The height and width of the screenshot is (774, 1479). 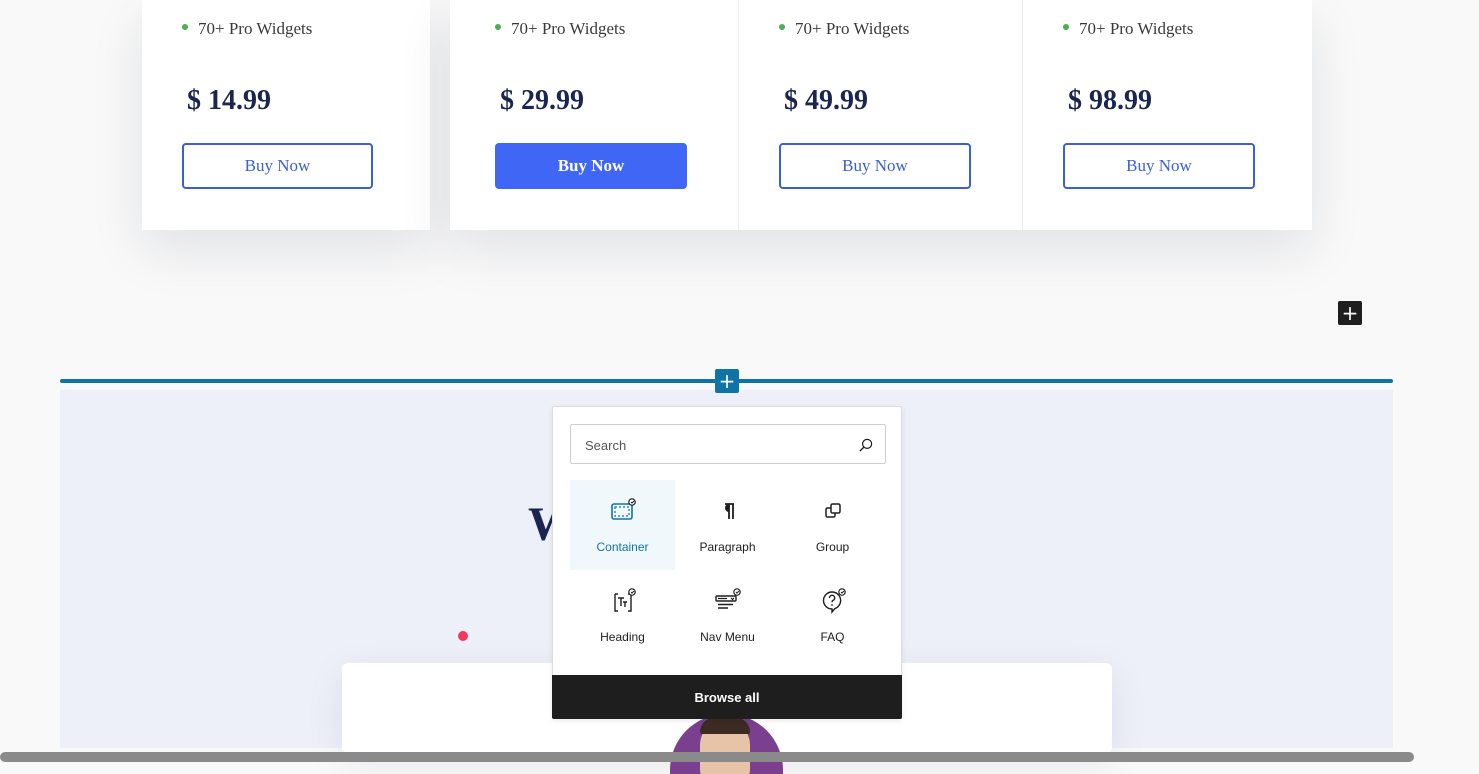 I want to click on price: $ 49.99, so click(x=826, y=100).